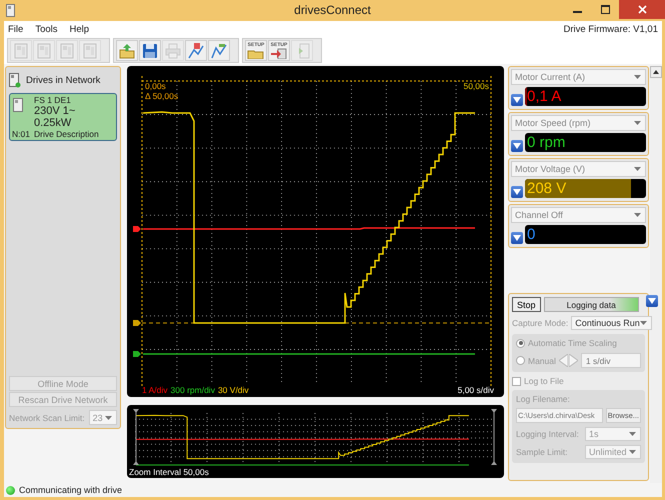 The image size is (665, 500). Describe the element at coordinates (66, 134) in the screenshot. I see `drive-description: Drive Description` at that location.